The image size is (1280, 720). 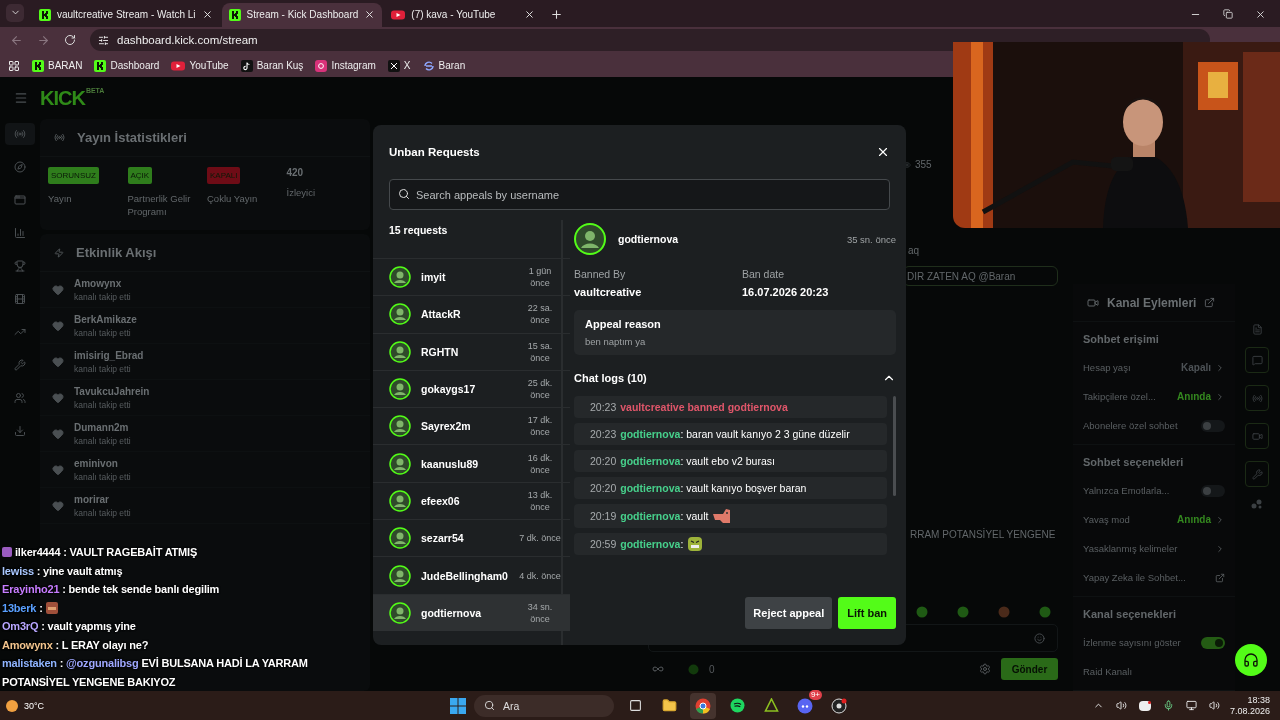 I want to click on browser-tab: Stream - Kick Dashboard, so click(x=302, y=15).